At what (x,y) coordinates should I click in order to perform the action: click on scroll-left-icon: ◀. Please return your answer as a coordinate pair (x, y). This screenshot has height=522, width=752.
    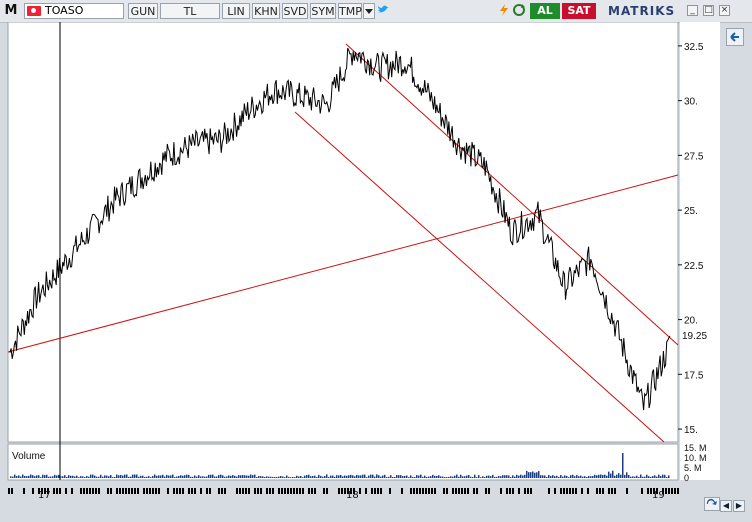
    Looking at the image, I should click on (726, 506).